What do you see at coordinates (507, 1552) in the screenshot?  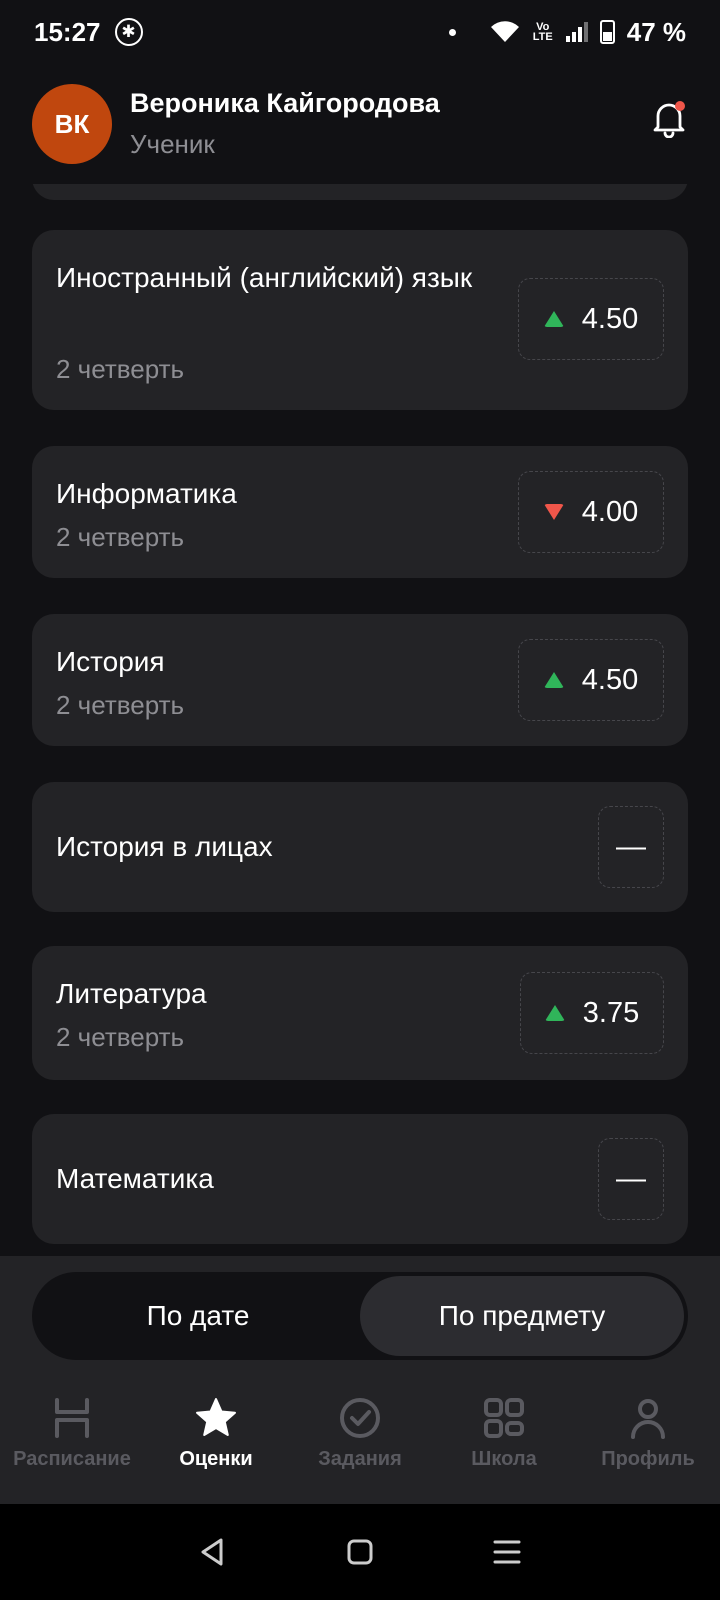 I see `recents-icon` at bounding box center [507, 1552].